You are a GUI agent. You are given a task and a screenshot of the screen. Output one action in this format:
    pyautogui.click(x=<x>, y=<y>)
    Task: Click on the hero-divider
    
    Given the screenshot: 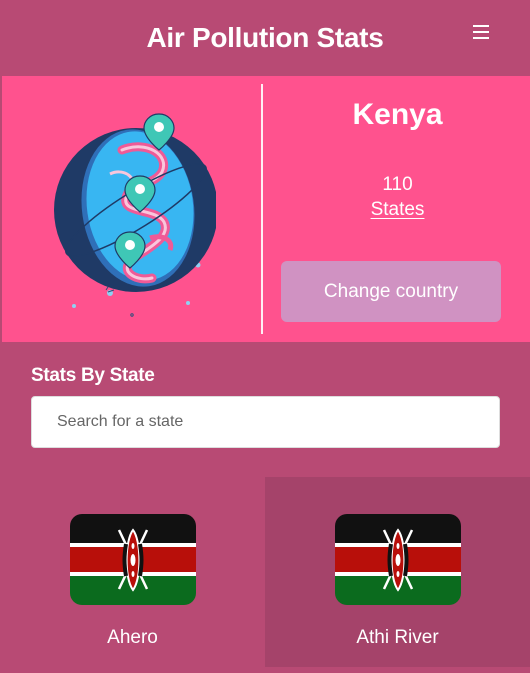 What is the action you would take?
    pyautogui.click(x=262, y=209)
    